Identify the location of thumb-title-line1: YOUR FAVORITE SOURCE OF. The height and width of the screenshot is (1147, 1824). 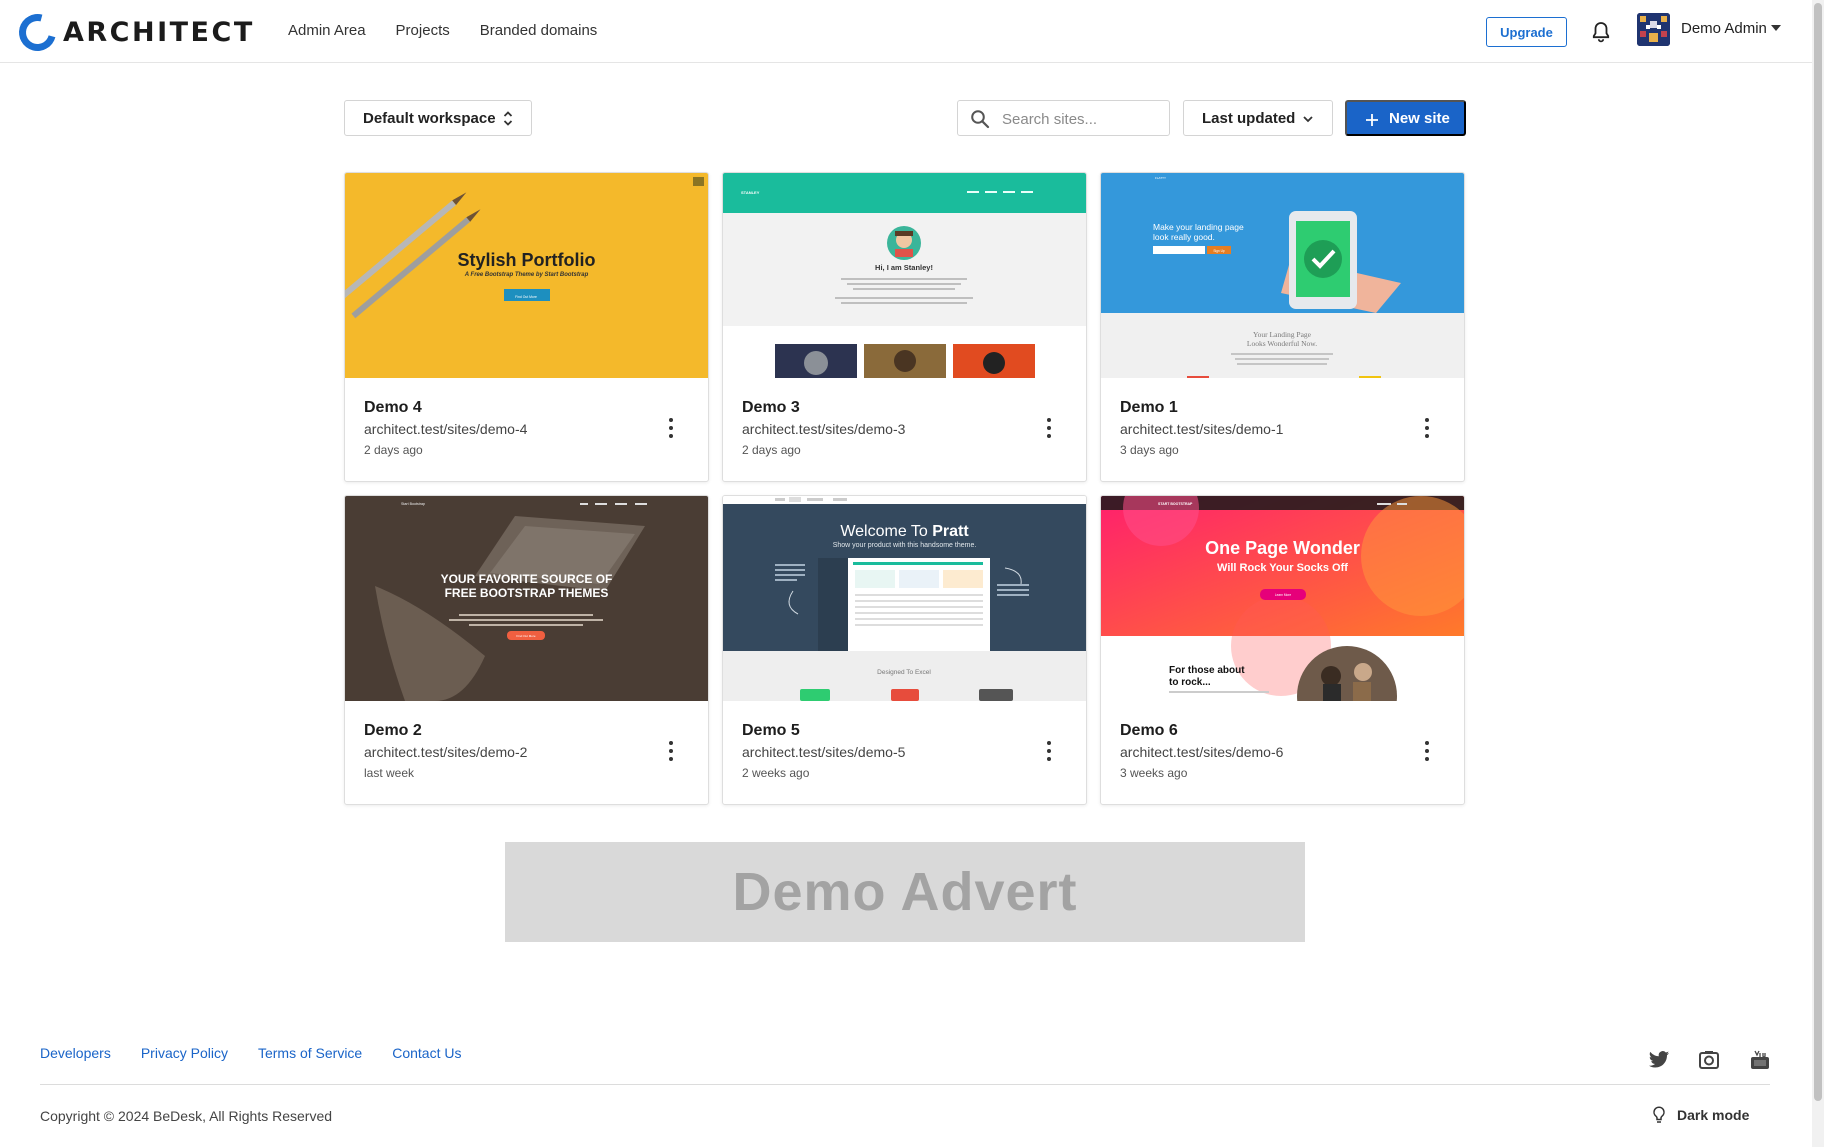
(526, 579).